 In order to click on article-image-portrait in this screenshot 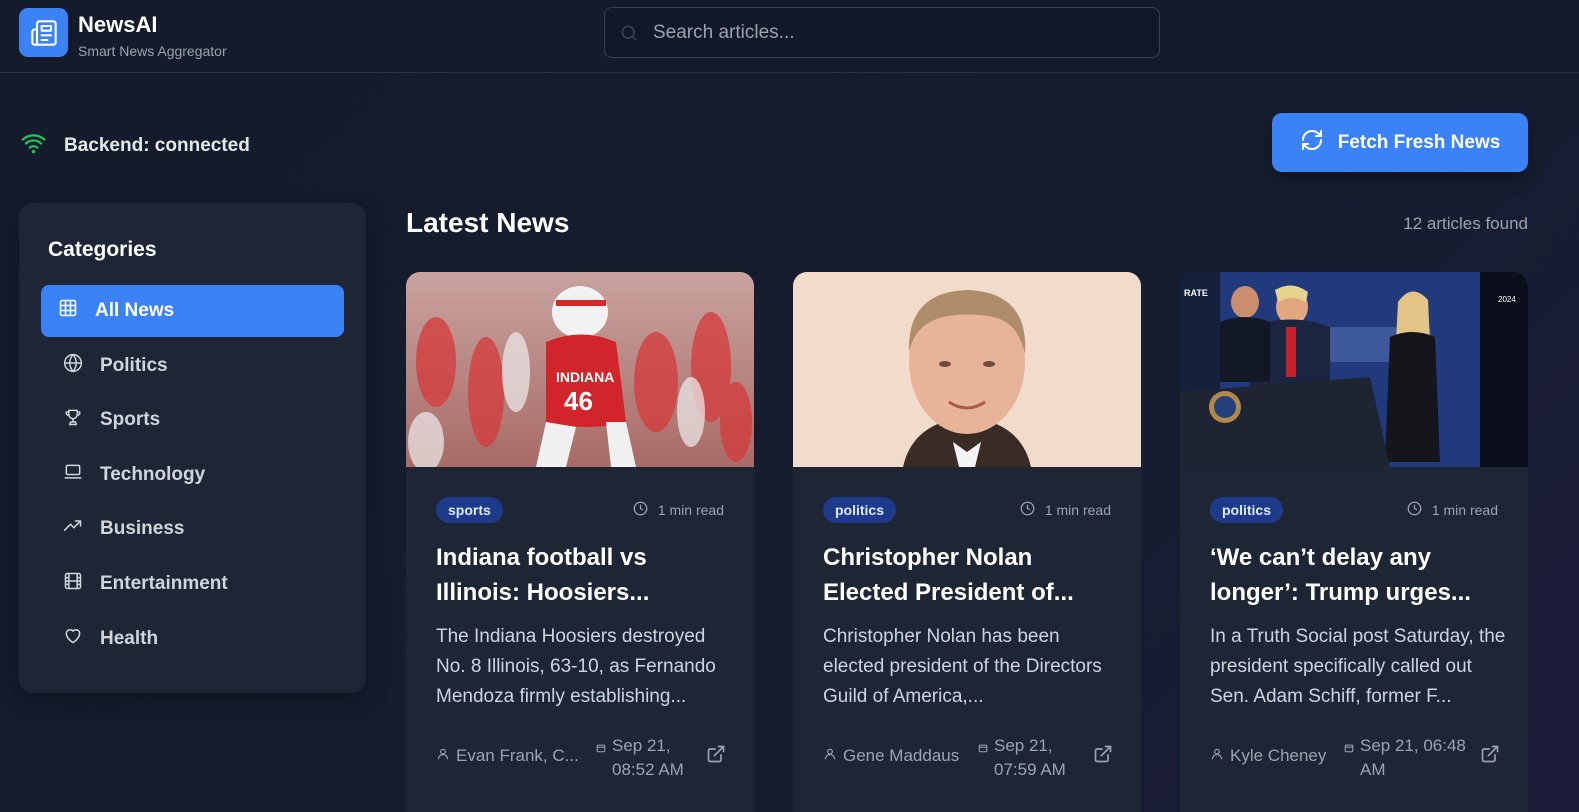, I will do `click(967, 369)`.